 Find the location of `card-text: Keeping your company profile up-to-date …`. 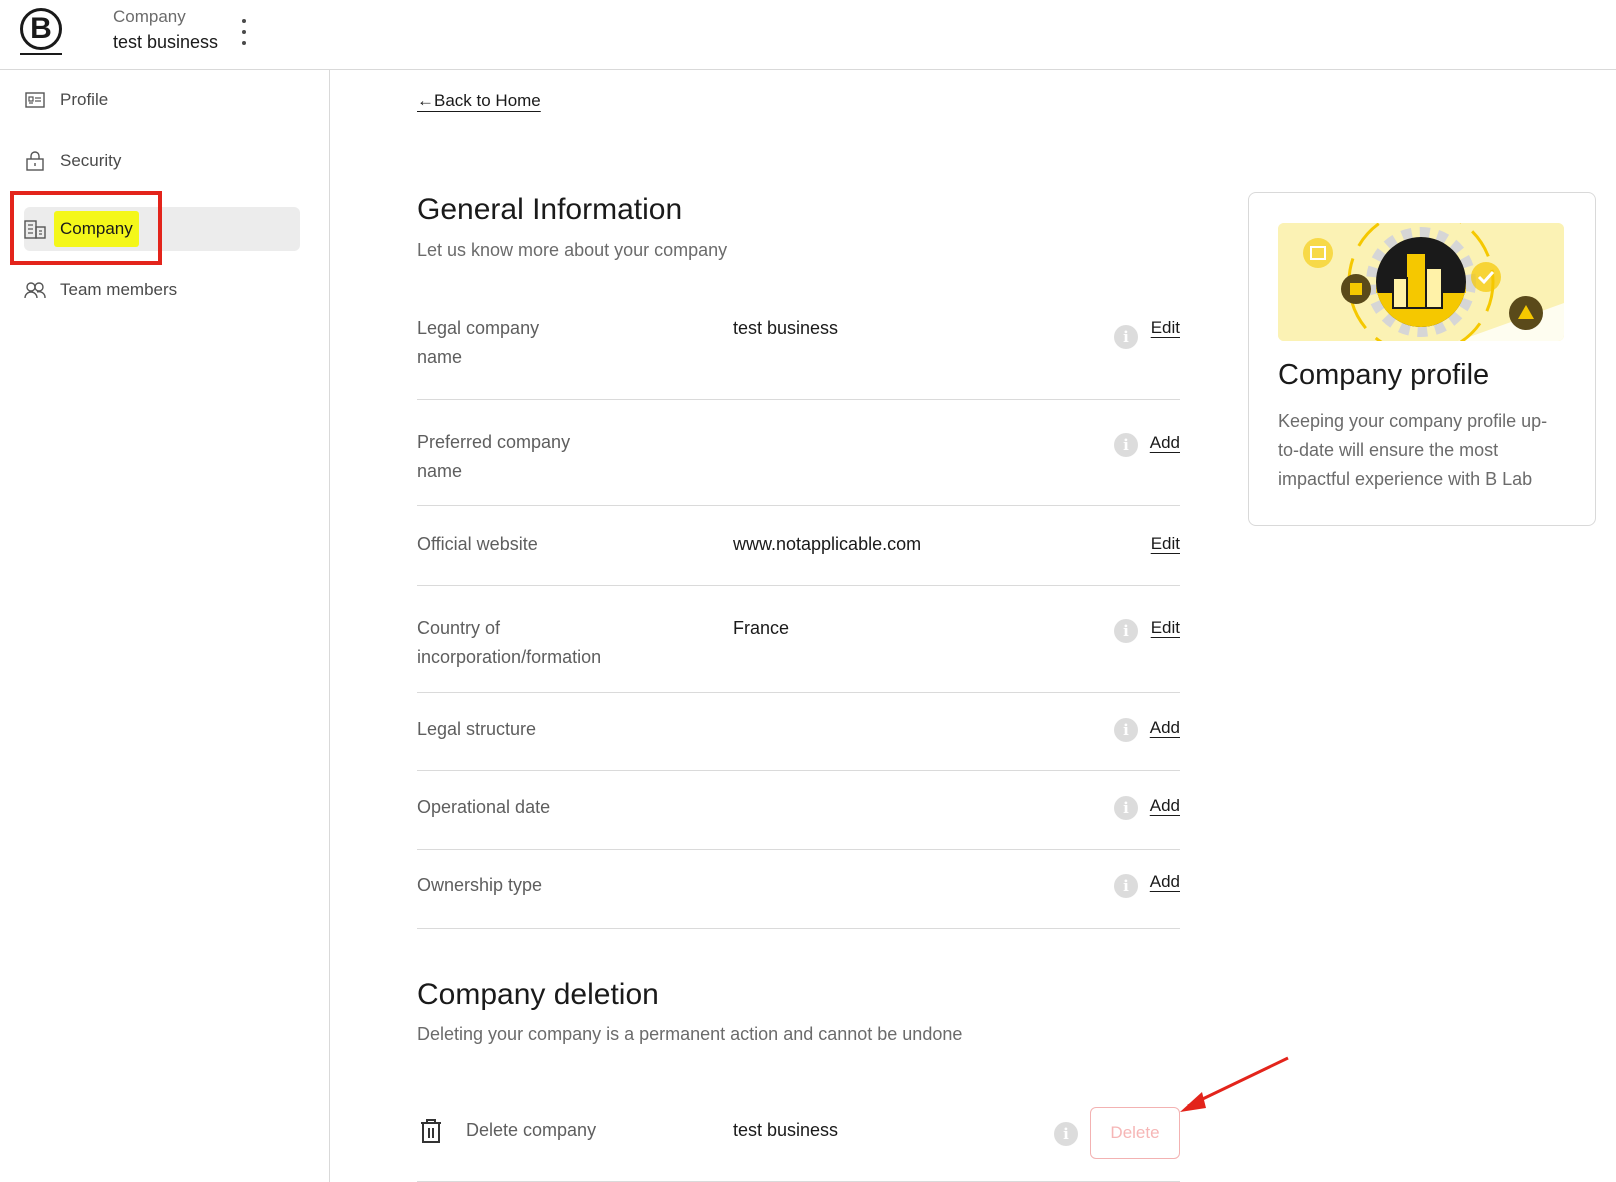

card-text: Keeping your company profile up-to-date … is located at coordinates (1413, 450).